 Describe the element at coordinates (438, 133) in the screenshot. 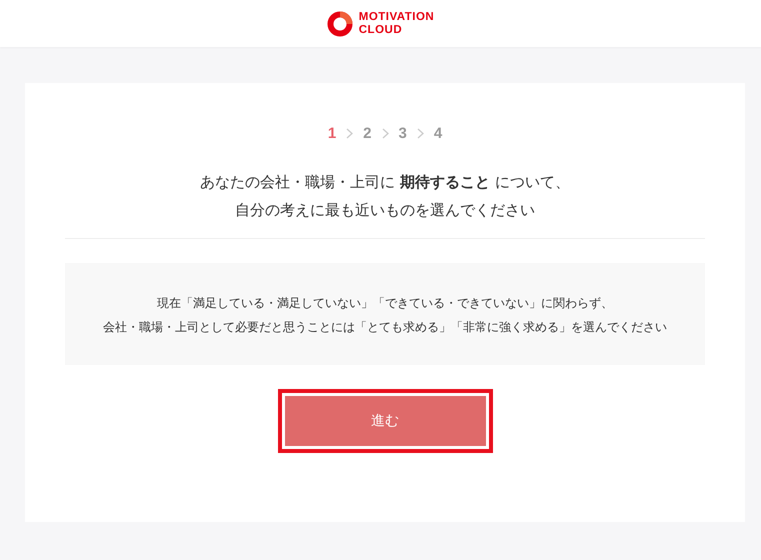

I see `step-number: 4` at that location.